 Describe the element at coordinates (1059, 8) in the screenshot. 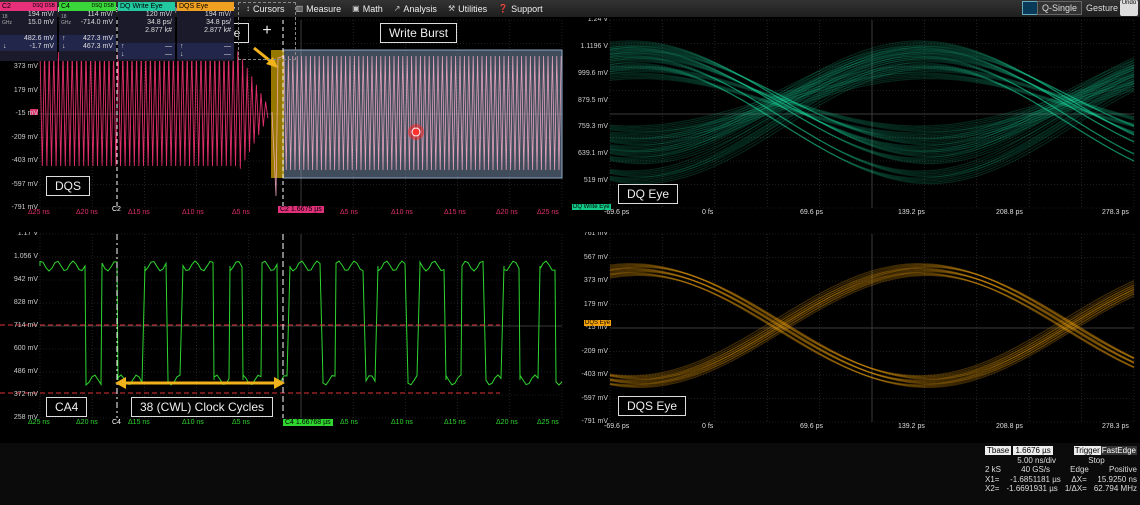

I see `trigger-mode-button: Q-Single` at that location.